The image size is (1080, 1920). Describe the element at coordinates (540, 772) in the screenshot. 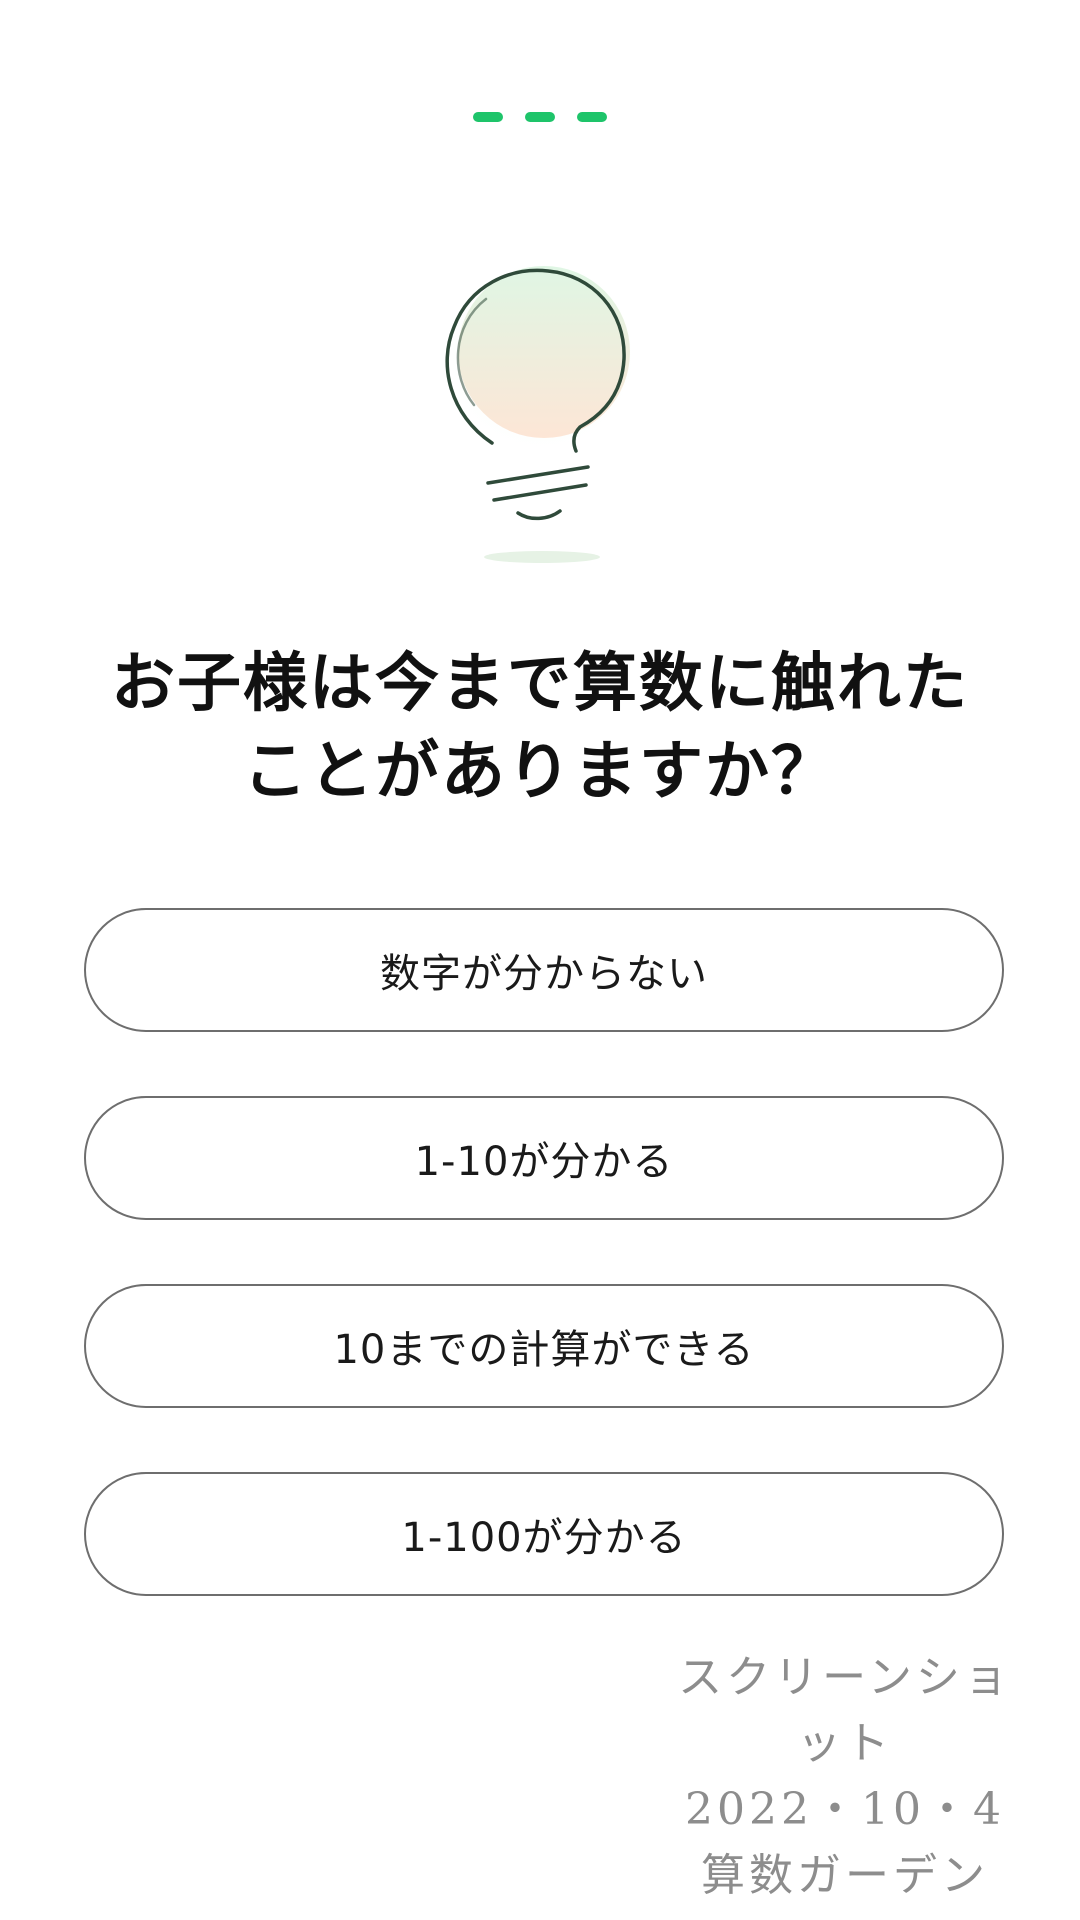

I see `question-line-2: ことがありますか？` at that location.